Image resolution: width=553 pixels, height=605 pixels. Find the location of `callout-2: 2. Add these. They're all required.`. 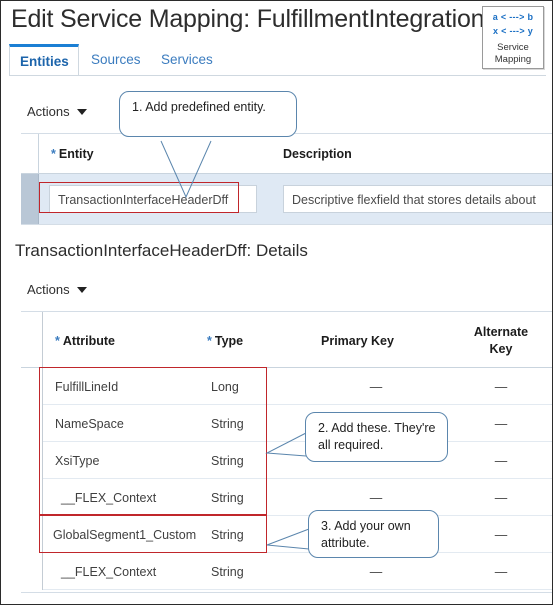

callout-2: 2. Add these. They're all required. is located at coordinates (376, 437).